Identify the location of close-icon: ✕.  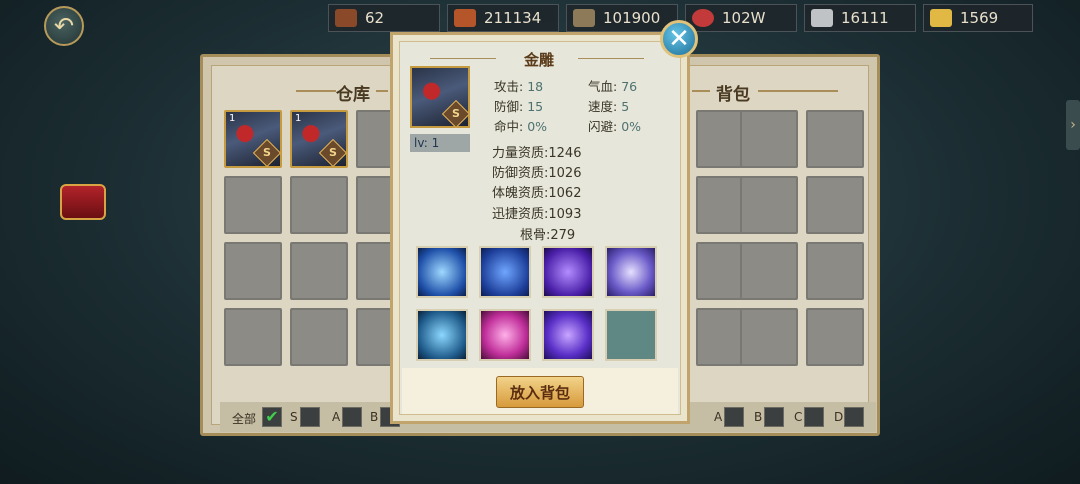
(679, 39).